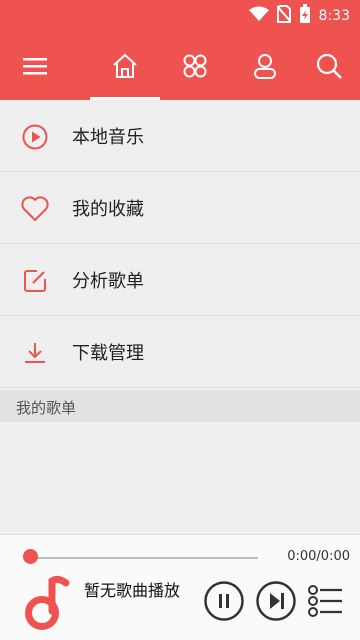 The image size is (360, 640). Describe the element at coordinates (35, 66) in the screenshot. I see `menu-icon` at that location.